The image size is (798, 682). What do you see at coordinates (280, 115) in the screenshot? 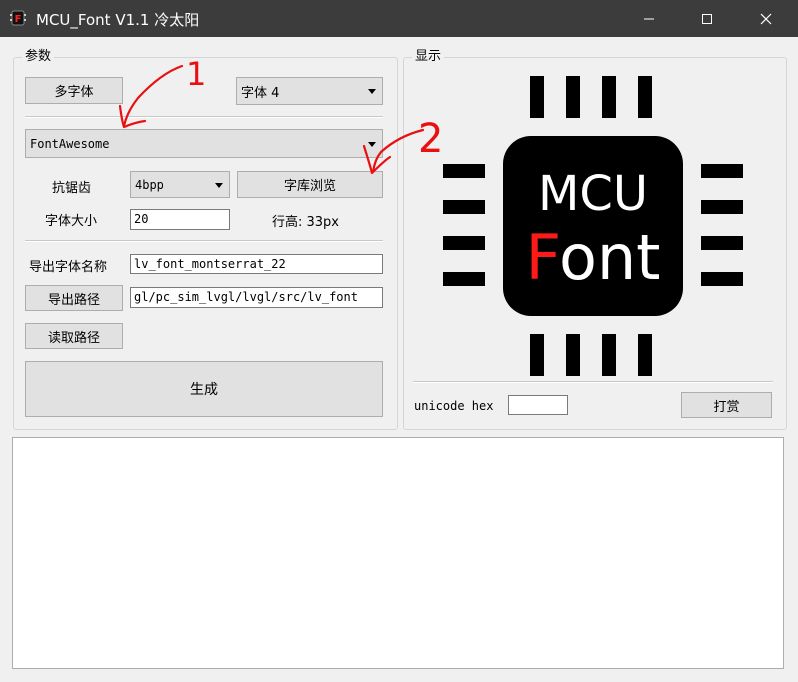
I see `annotation-overlay: 1 2` at bounding box center [280, 115].